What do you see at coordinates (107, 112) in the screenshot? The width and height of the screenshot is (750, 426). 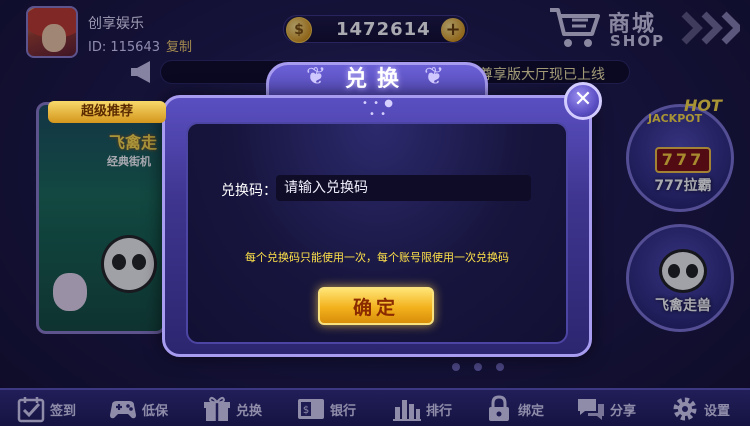 I see `super-recommend-badge: 超级推荐` at bounding box center [107, 112].